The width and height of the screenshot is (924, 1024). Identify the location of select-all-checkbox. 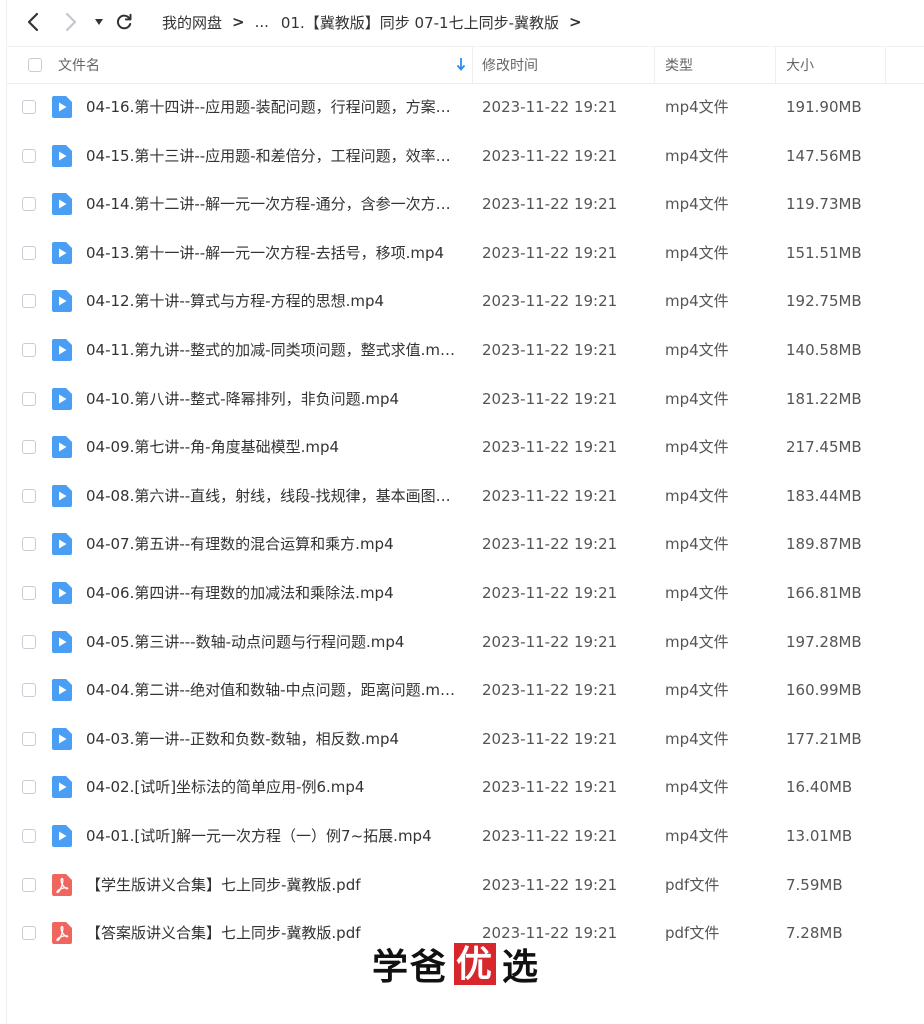
(35, 65).